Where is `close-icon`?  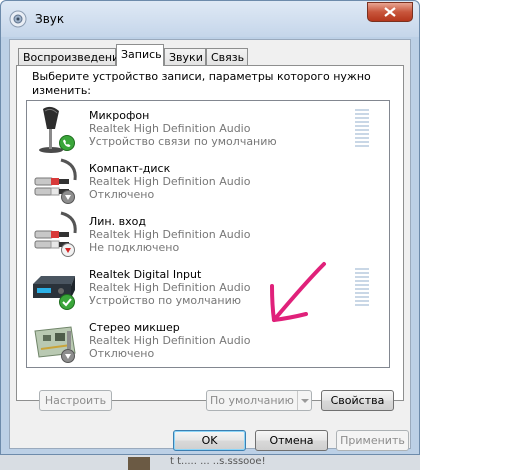 close-icon is located at coordinates (390, 12).